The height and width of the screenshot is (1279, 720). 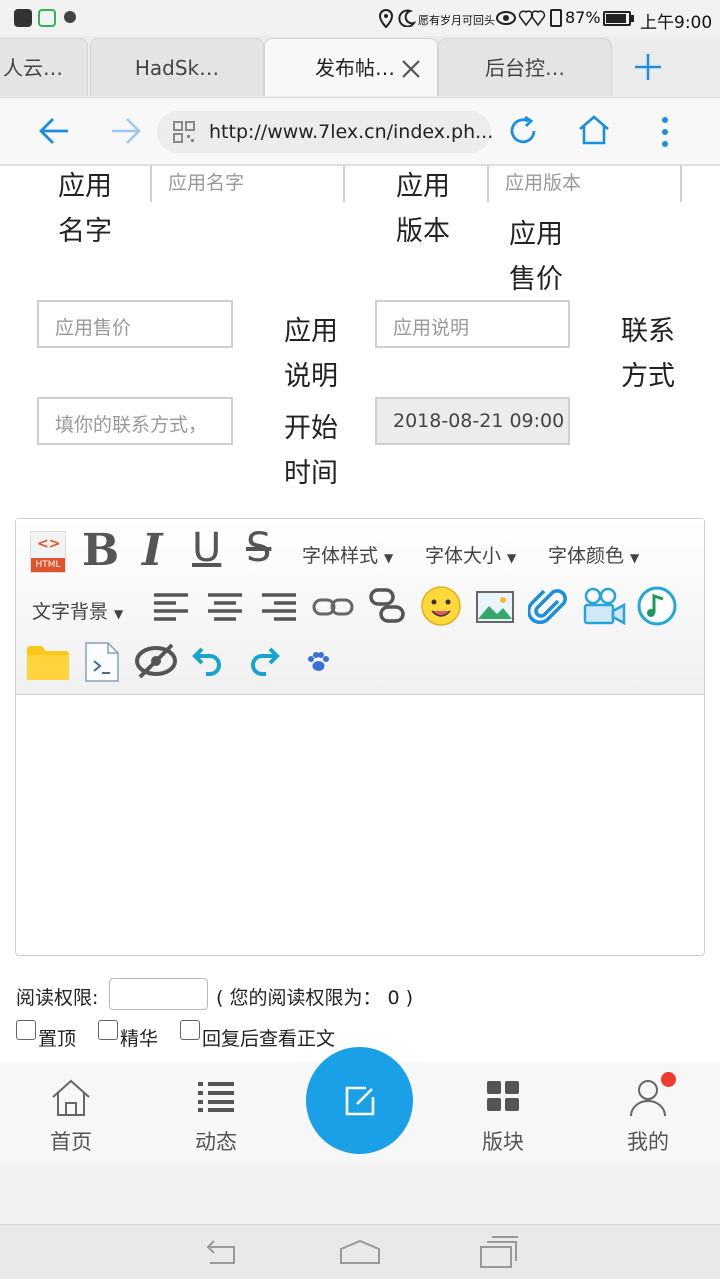 What do you see at coordinates (676, 23) in the screenshot?
I see `status-time: 上午9:00` at bounding box center [676, 23].